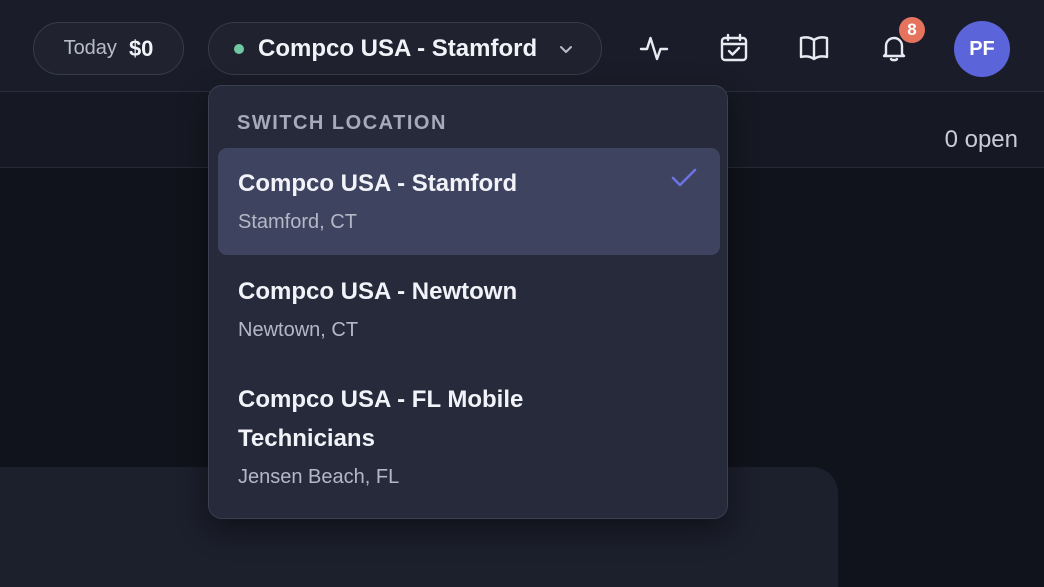  What do you see at coordinates (982, 49) in the screenshot?
I see `user-avatar: PF` at bounding box center [982, 49].